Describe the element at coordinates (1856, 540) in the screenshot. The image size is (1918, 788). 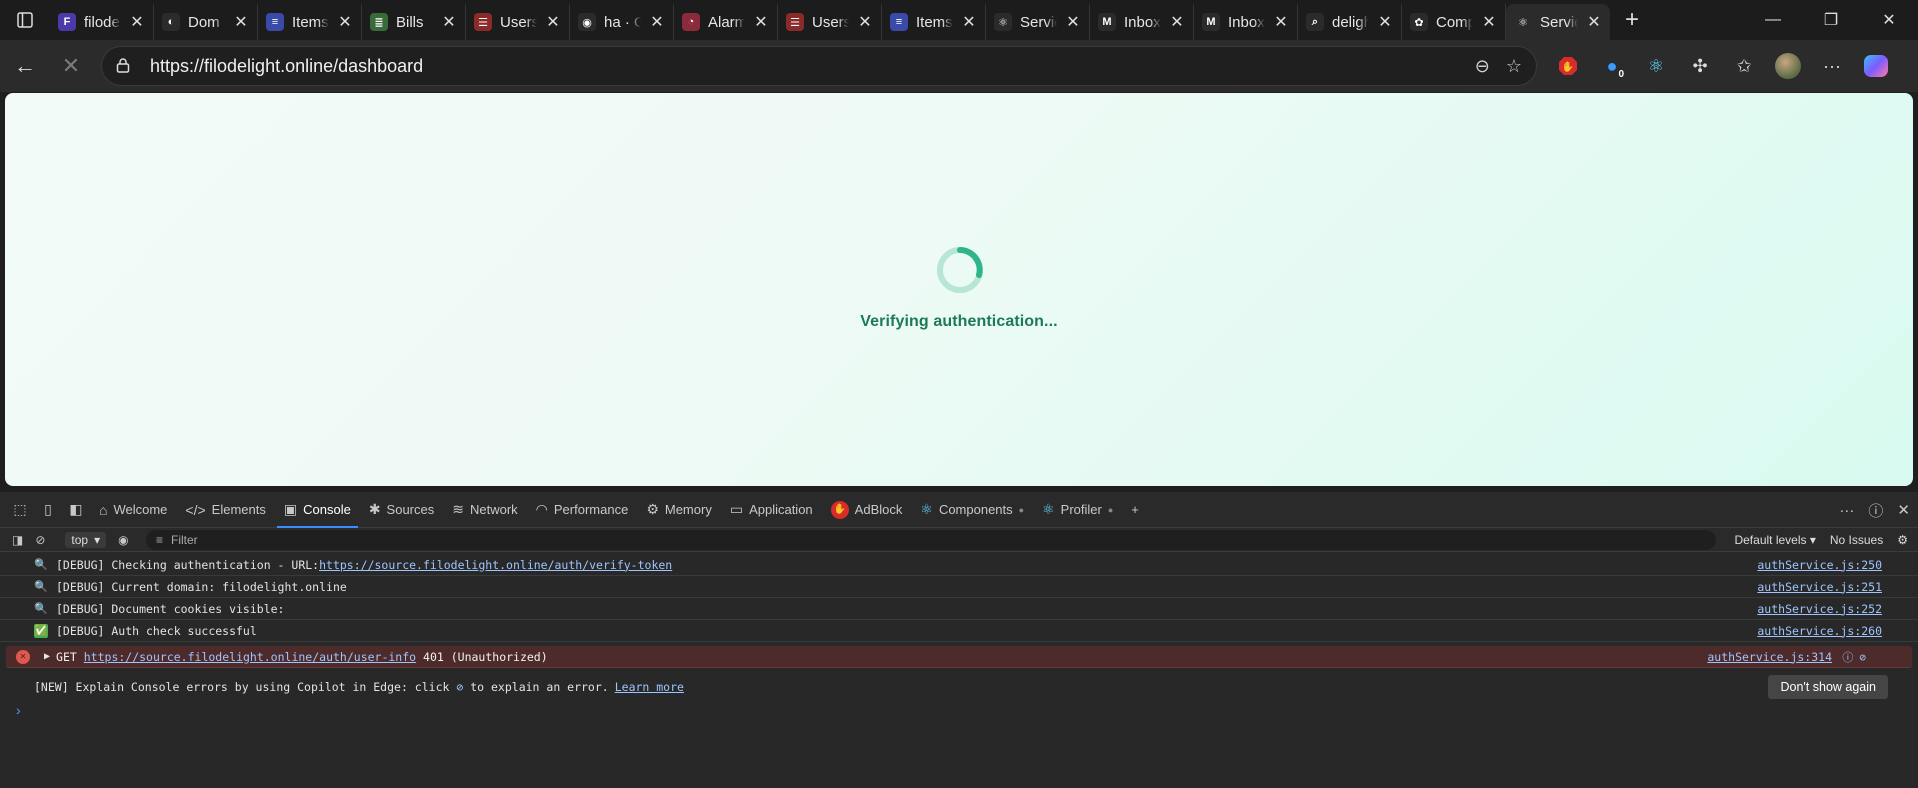
I see `issues-counter: No Issues` at that location.